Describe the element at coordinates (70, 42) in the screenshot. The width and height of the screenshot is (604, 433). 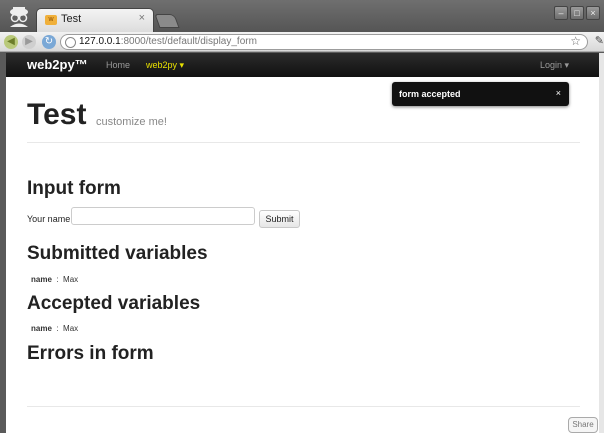
I see `page-info-icon` at that location.